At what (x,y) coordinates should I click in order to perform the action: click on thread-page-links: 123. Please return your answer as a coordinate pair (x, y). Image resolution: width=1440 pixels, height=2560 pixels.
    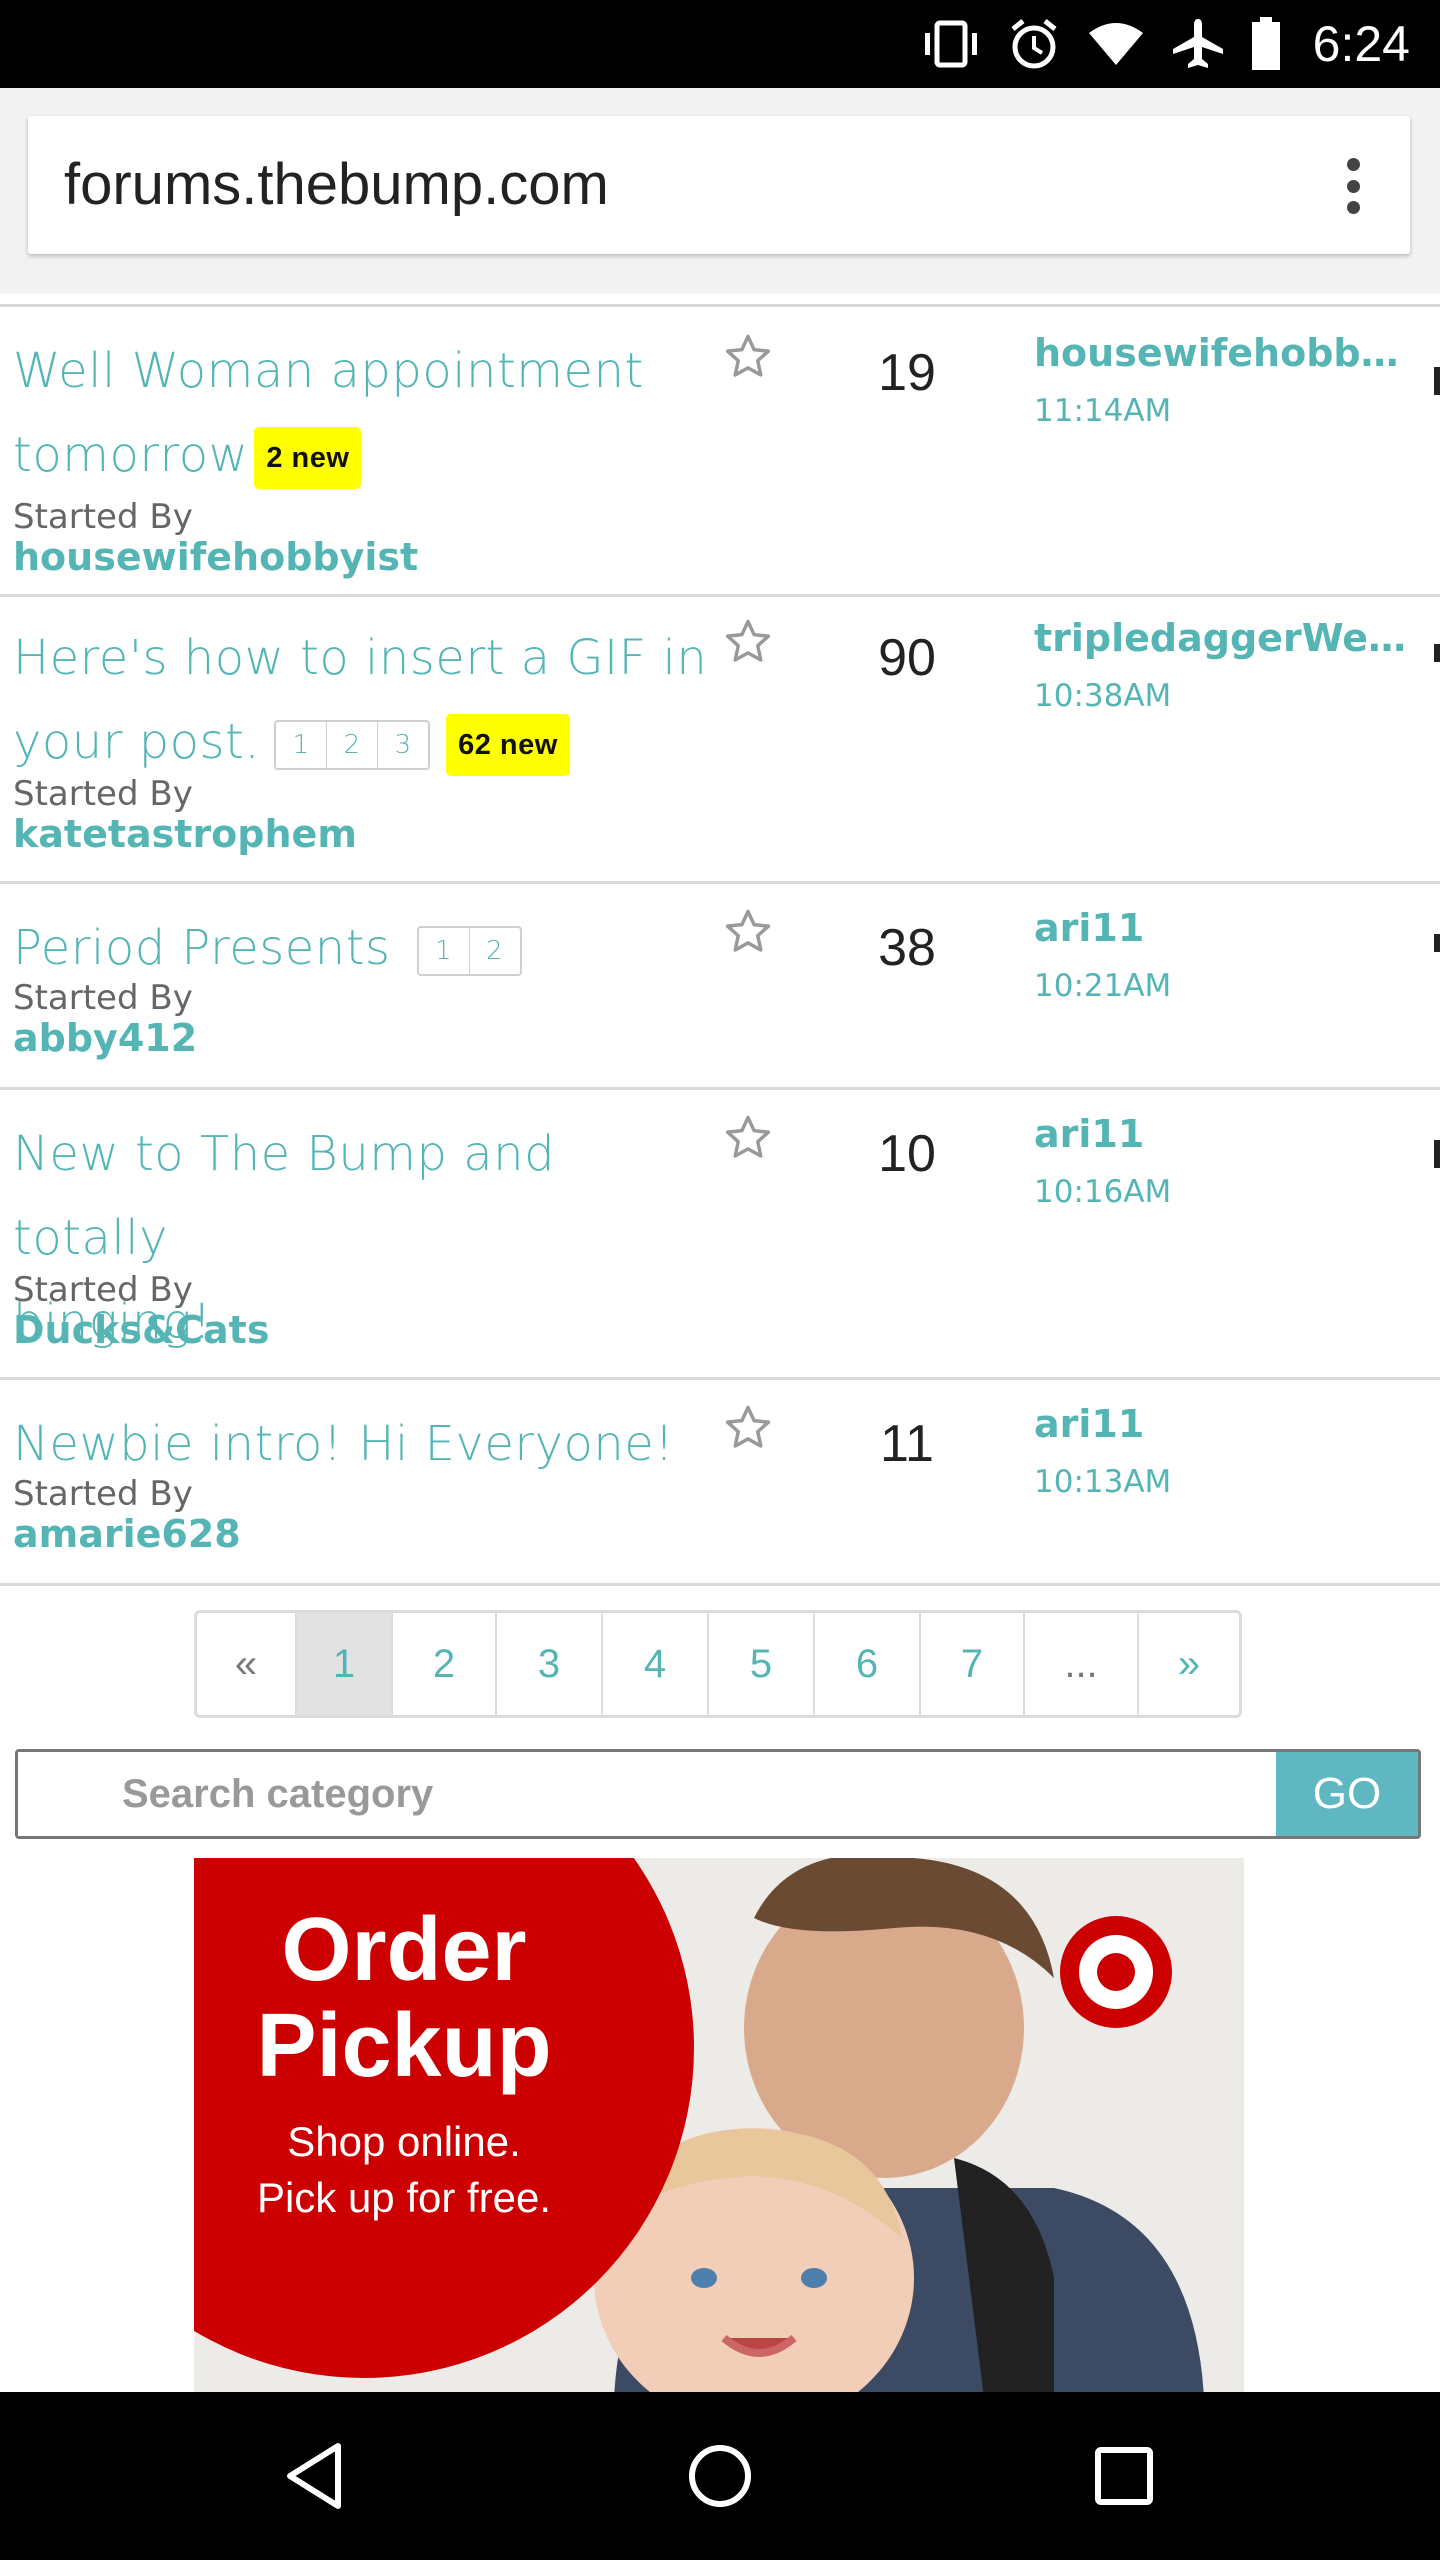
    Looking at the image, I should click on (352, 745).